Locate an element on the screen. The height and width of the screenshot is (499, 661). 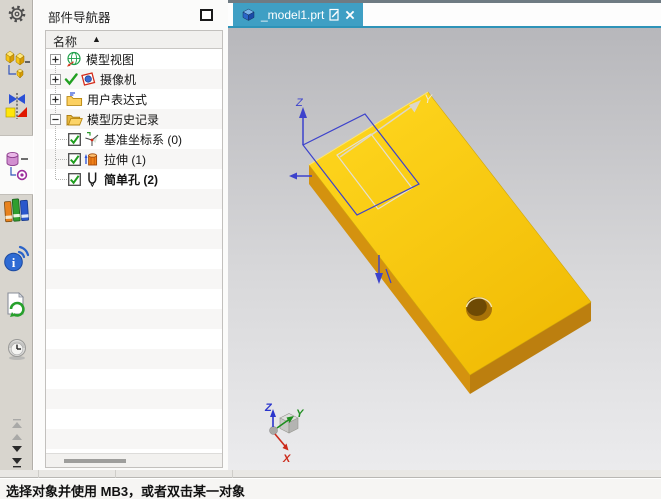
tree-item-label: 简单孔 (2) is located at coordinates (131, 179).